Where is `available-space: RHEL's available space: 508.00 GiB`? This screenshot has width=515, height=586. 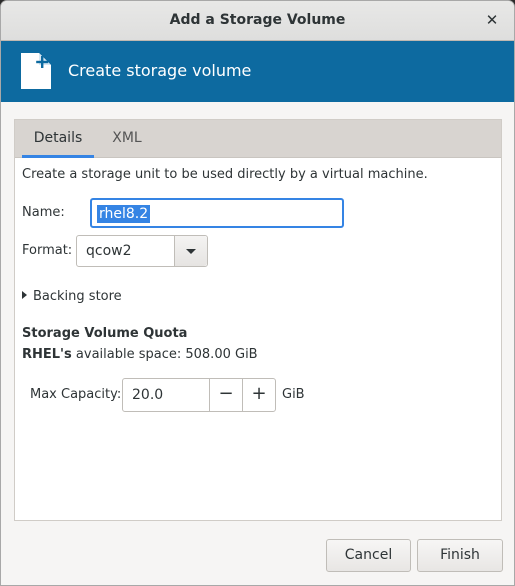 available-space: RHEL's available space: 508.00 GiB is located at coordinates (140, 354).